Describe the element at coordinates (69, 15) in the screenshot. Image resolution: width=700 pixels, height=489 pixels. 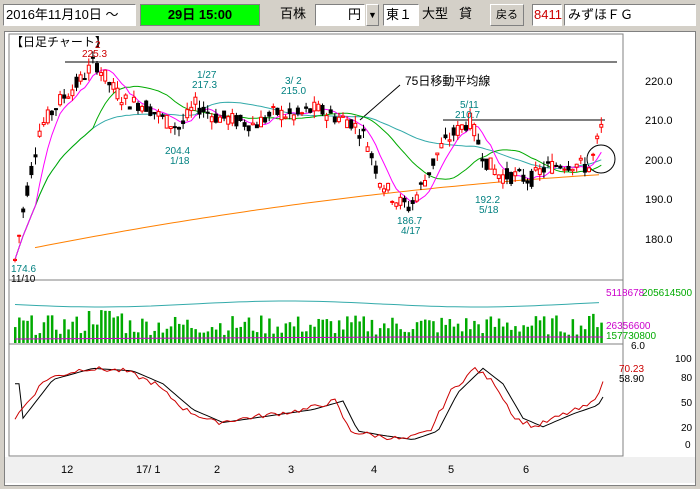
I see `date-range-field: 2016年11月10日 ～` at that location.